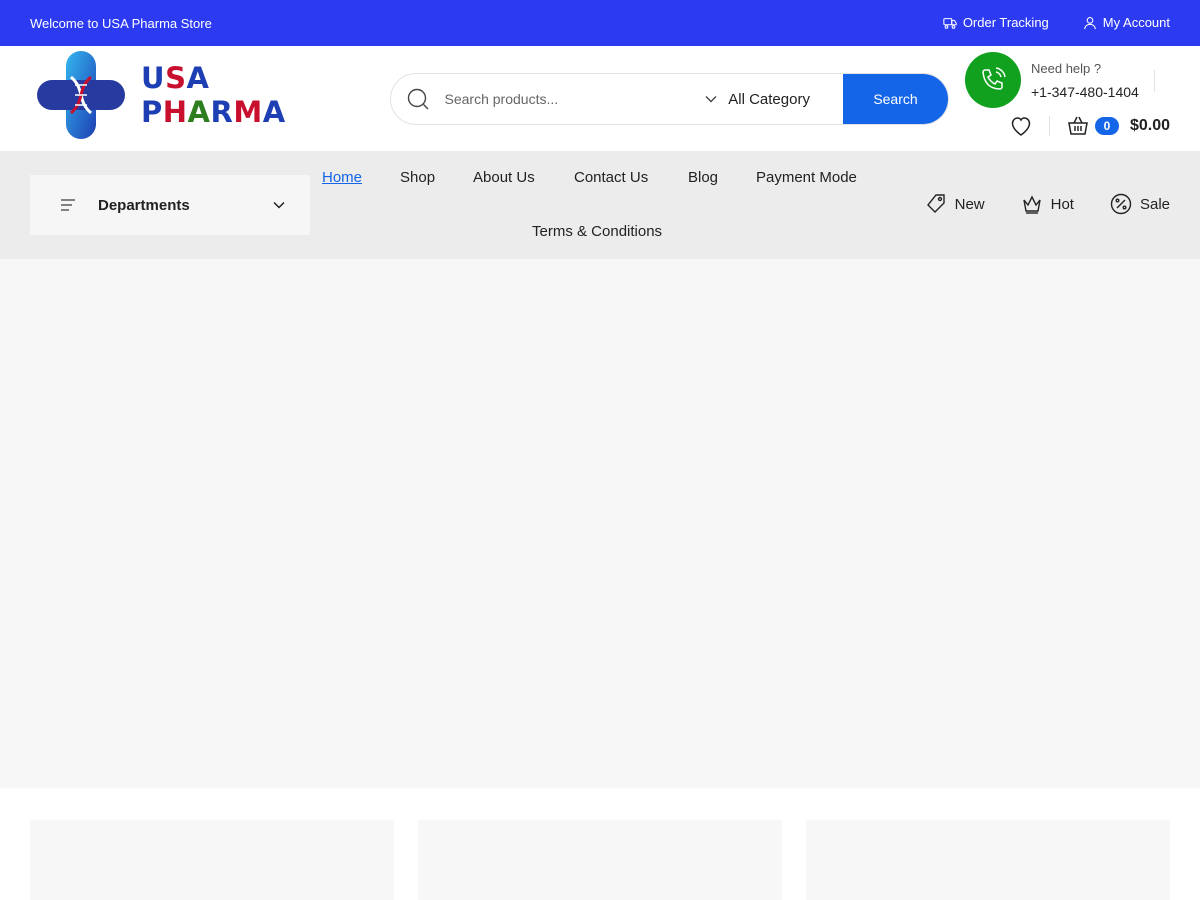  Describe the element at coordinates (1090, 23) in the screenshot. I see `user-icon` at that location.